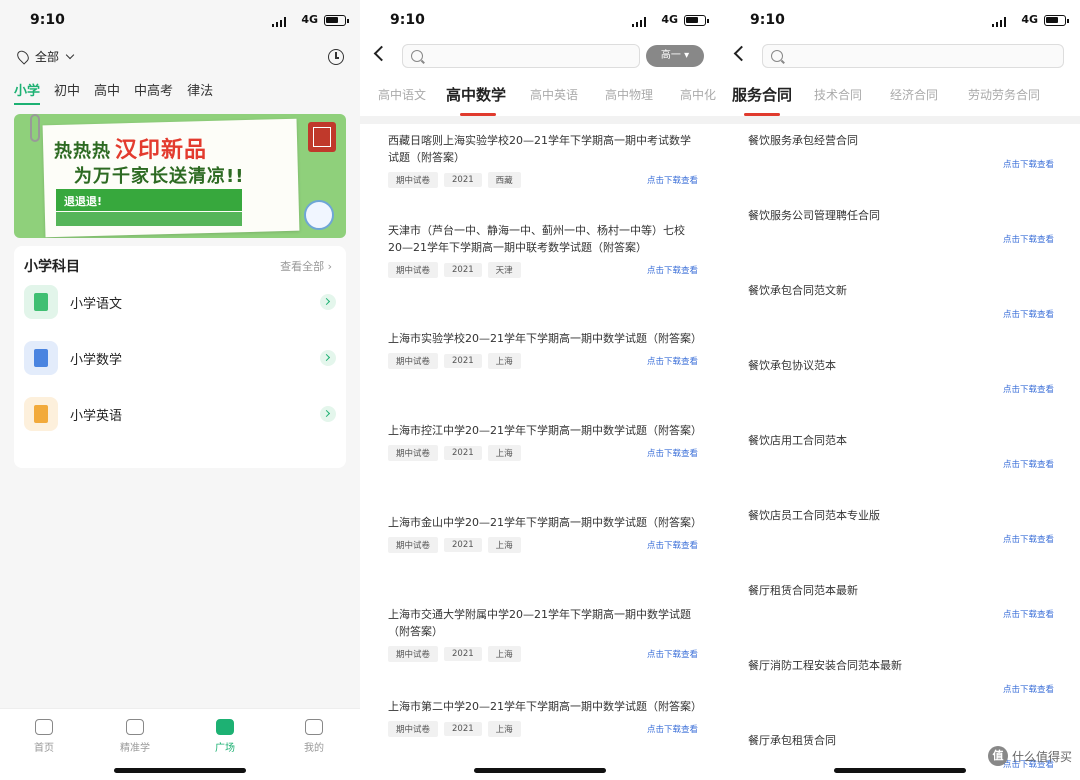 The width and height of the screenshot is (1080, 780). I want to click on promo-banner: 热热热 汉印新品 为万千家长送清凉!! 退退退!, so click(180, 176).